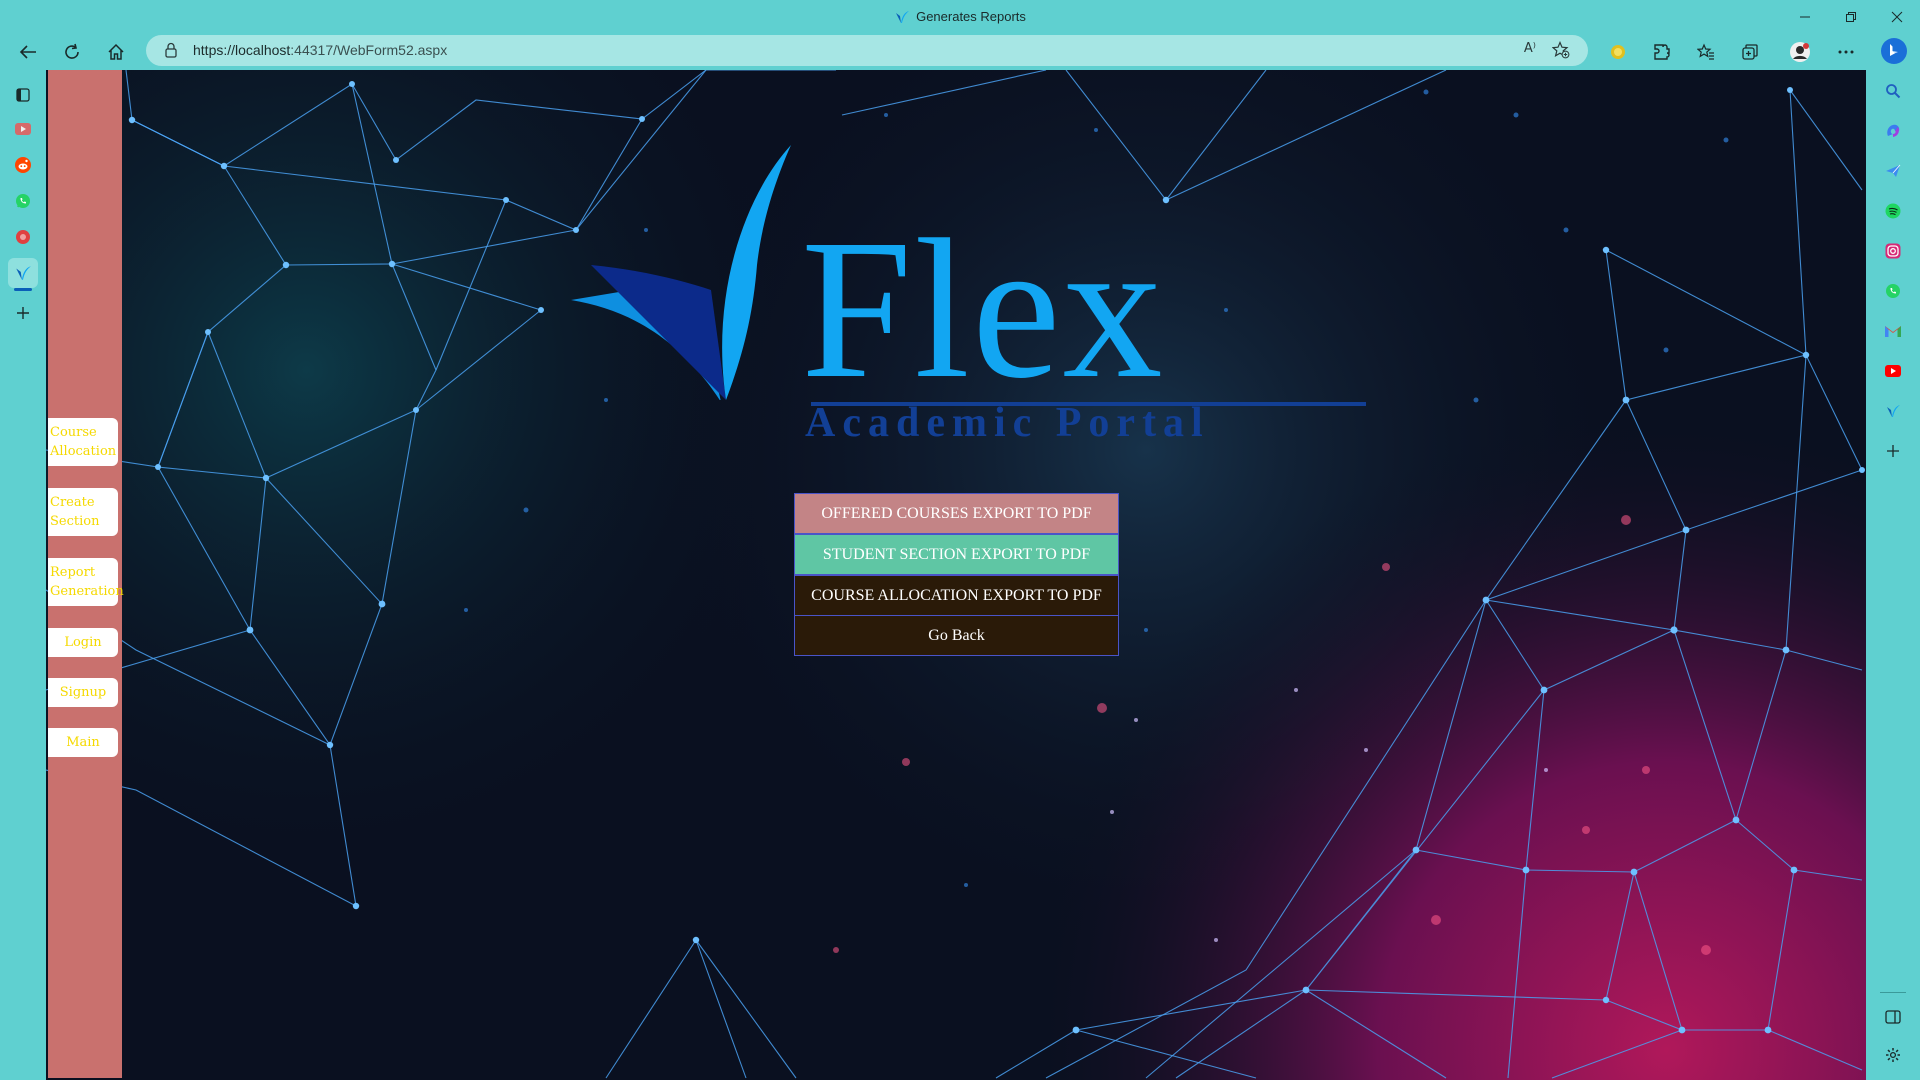 The image size is (1920, 1080). Describe the element at coordinates (72, 52) in the screenshot. I see `refresh-icon` at that location.